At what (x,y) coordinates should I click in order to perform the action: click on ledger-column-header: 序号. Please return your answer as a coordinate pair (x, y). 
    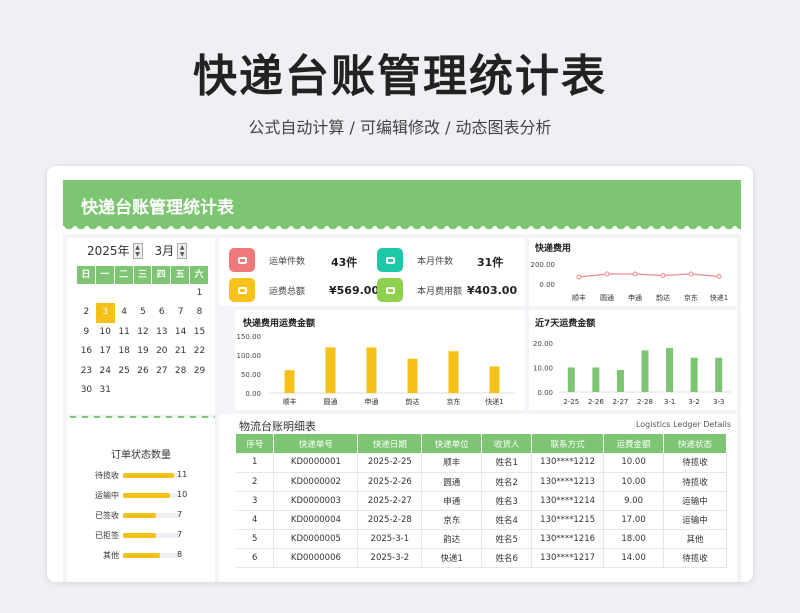
    Looking at the image, I should click on (255, 443).